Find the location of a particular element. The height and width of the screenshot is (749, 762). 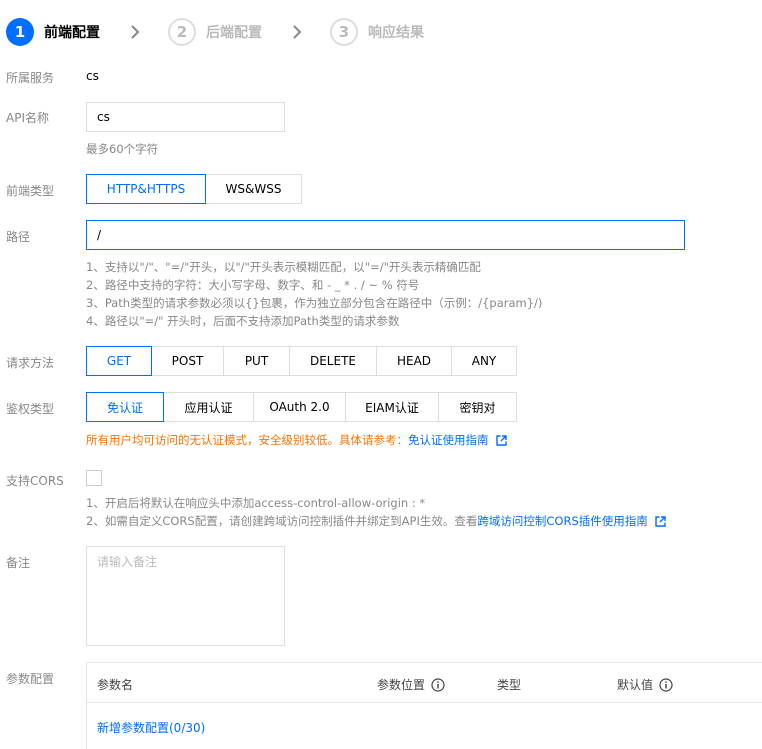

params-table-header: 参数名 参数位置 类型 默认值 is located at coordinates (424, 683).